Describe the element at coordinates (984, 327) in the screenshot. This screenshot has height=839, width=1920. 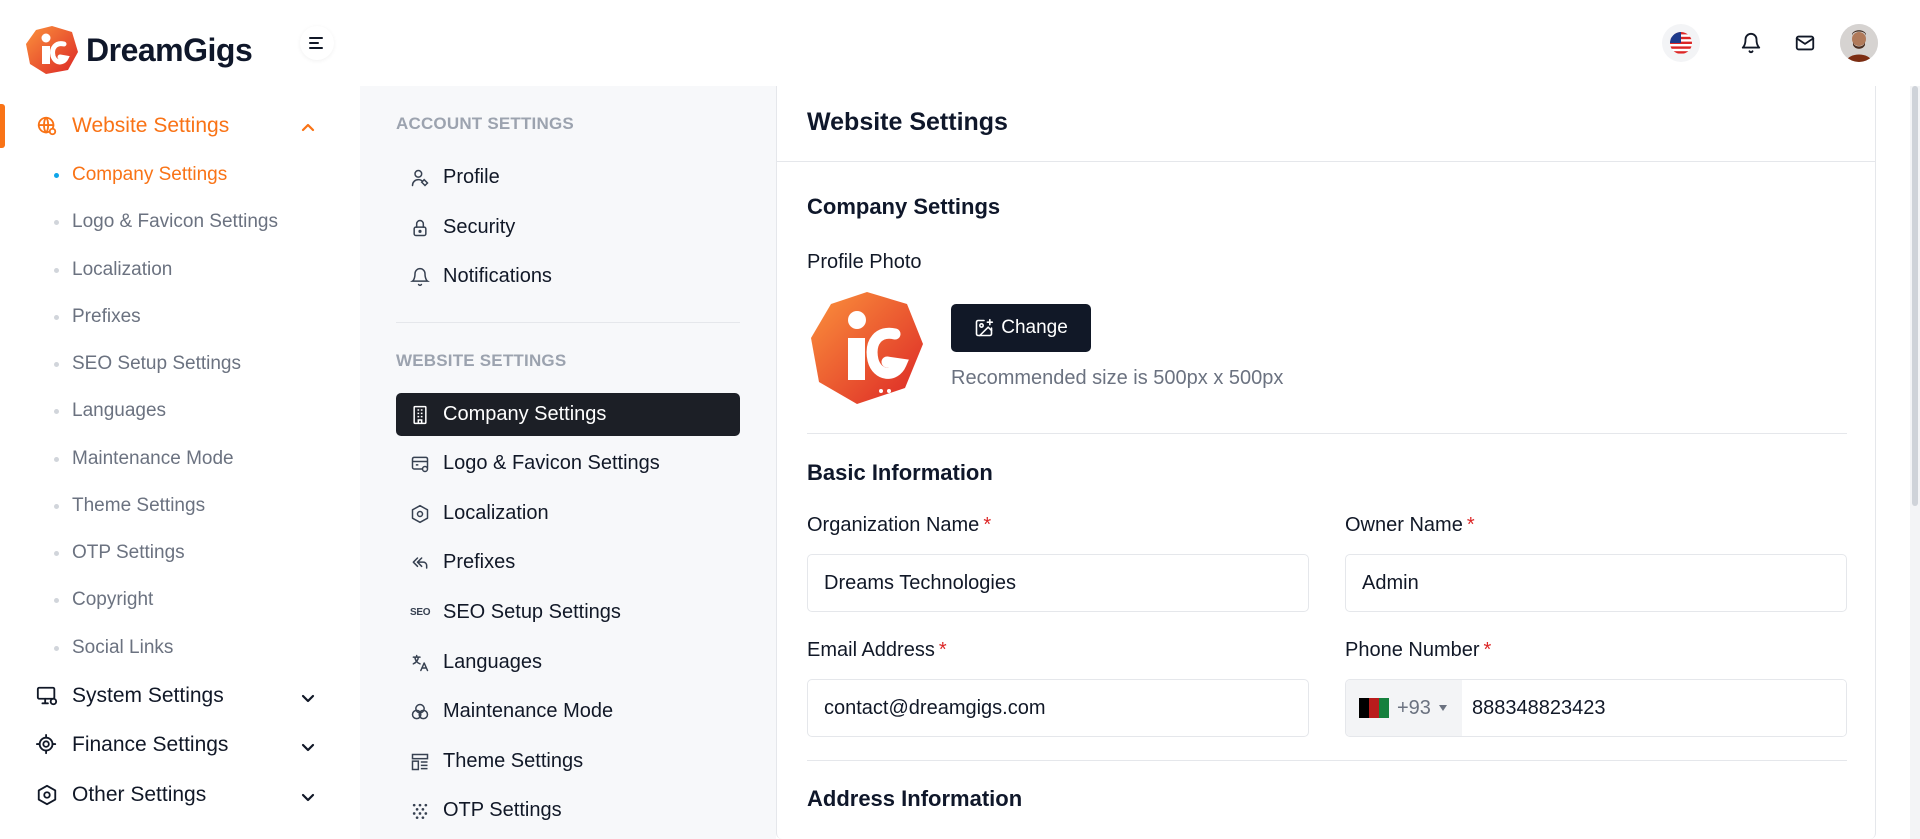
I see `image-plus-icon` at that location.